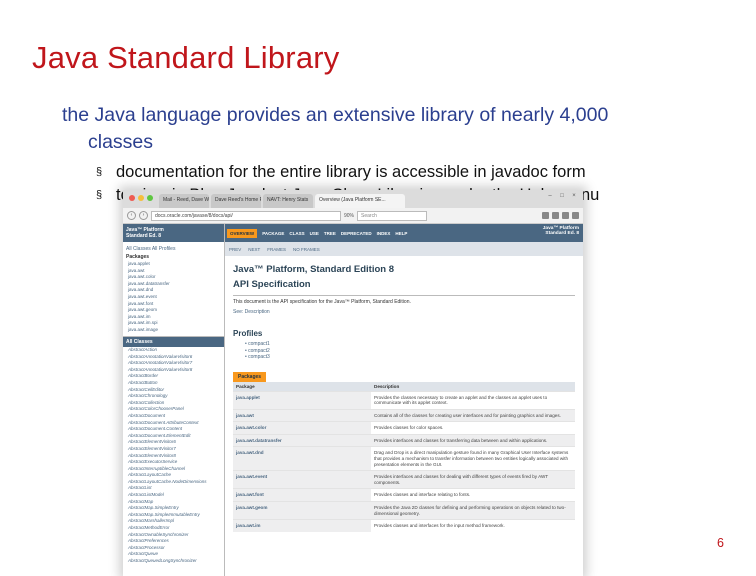  Describe the element at coordinates (314, 233) in the screenshot. I see `nav-item-use: USE` at that location.